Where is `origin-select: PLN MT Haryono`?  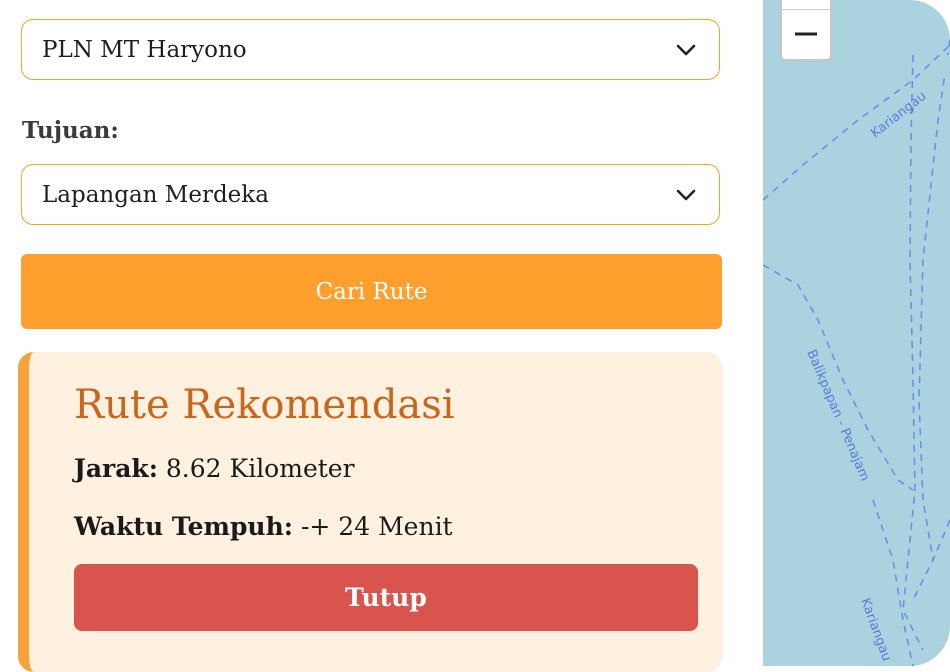 origin-select: PLN MT Haryono is located at coordinates (370, 49).